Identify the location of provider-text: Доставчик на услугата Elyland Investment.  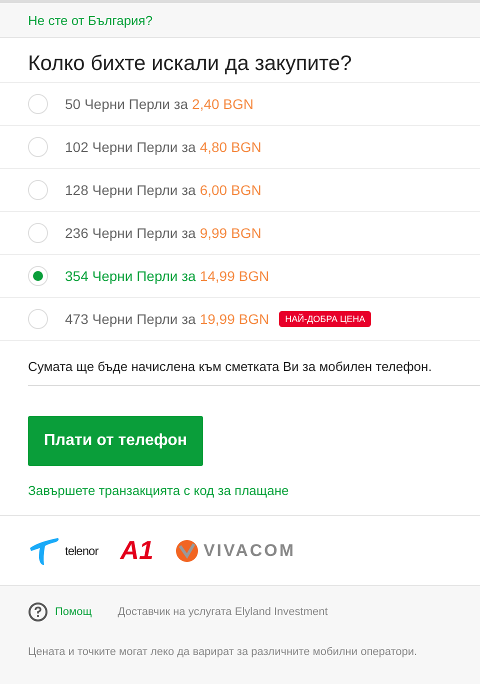
(223, 612).